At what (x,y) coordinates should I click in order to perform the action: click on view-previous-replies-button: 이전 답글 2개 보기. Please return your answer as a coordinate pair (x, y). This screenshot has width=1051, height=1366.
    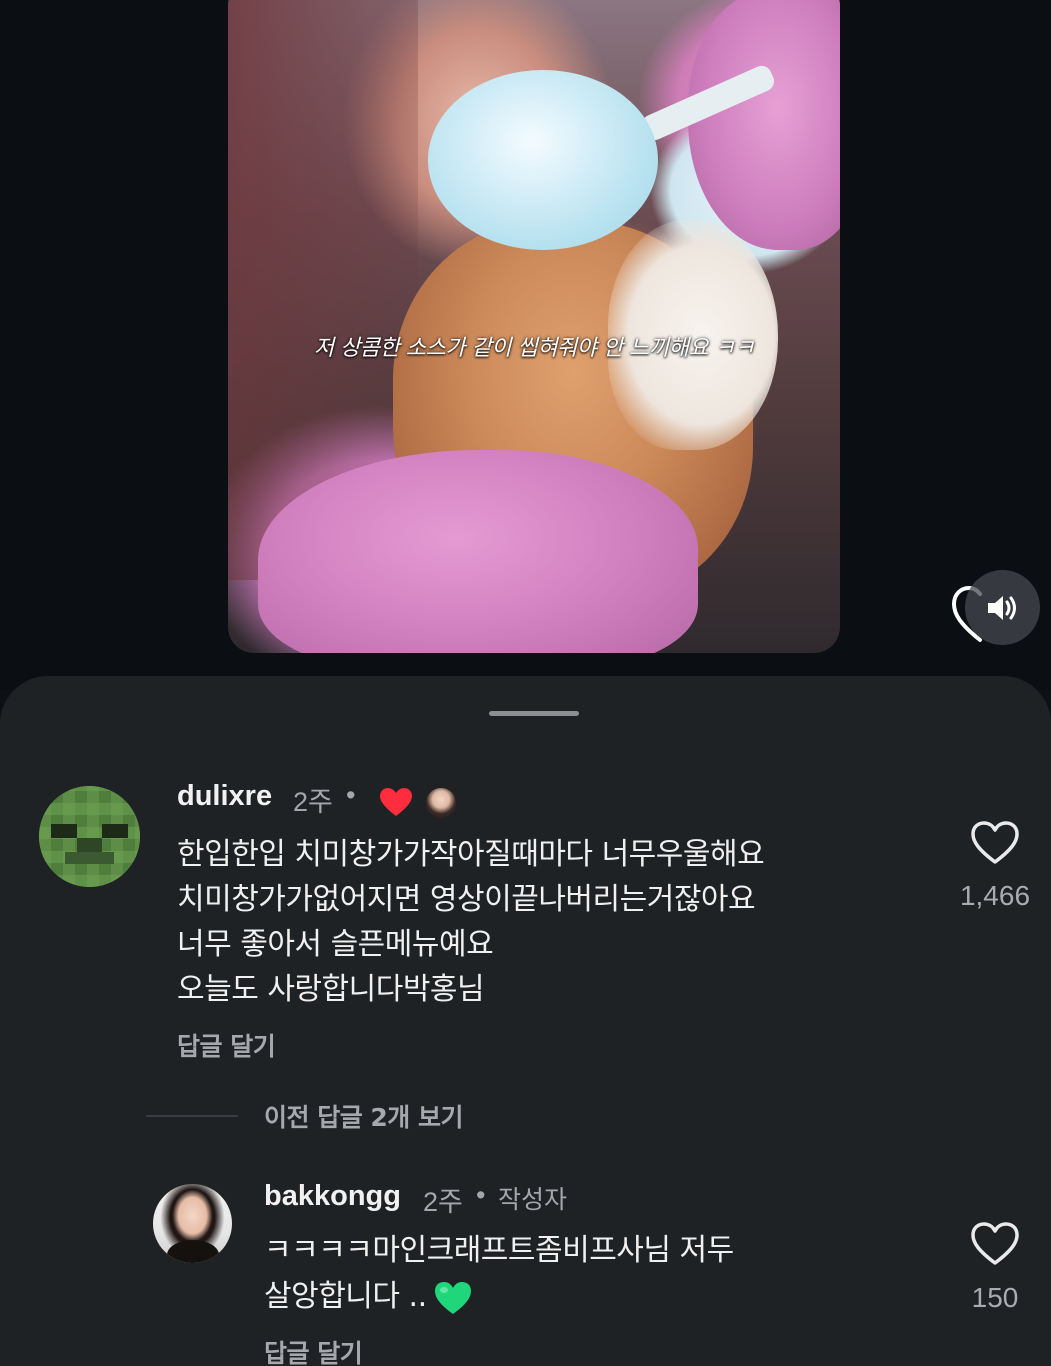
    Looking at the image, I should click on (364, 1116).